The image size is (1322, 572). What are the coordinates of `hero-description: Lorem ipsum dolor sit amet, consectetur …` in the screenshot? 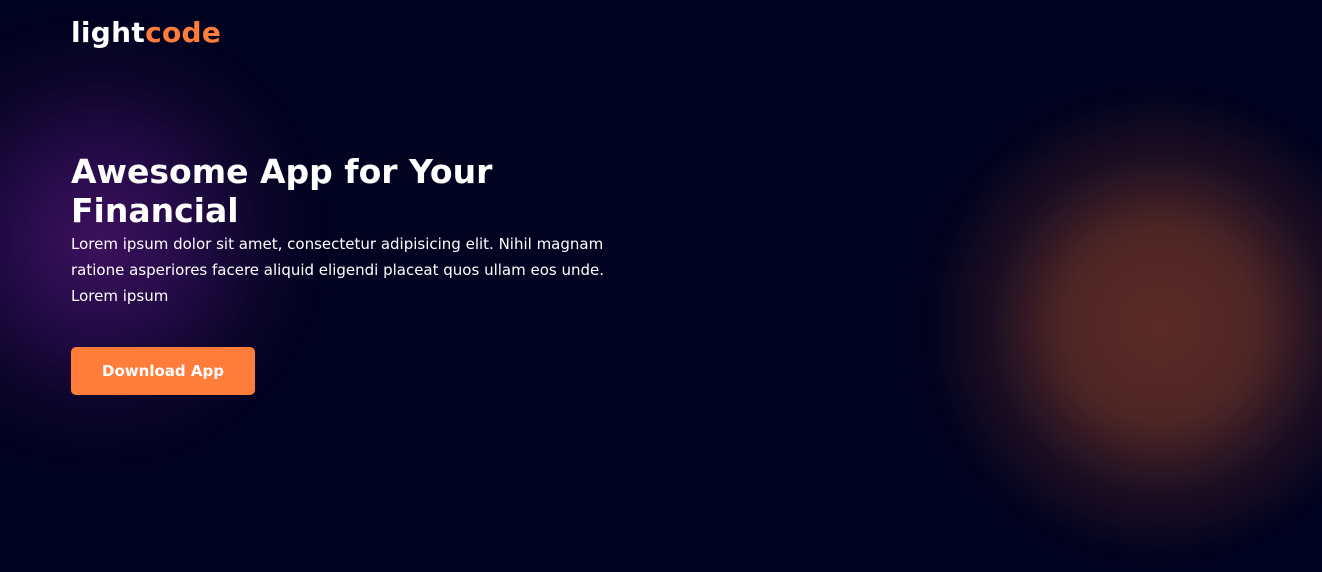 It's located at (337, 270).